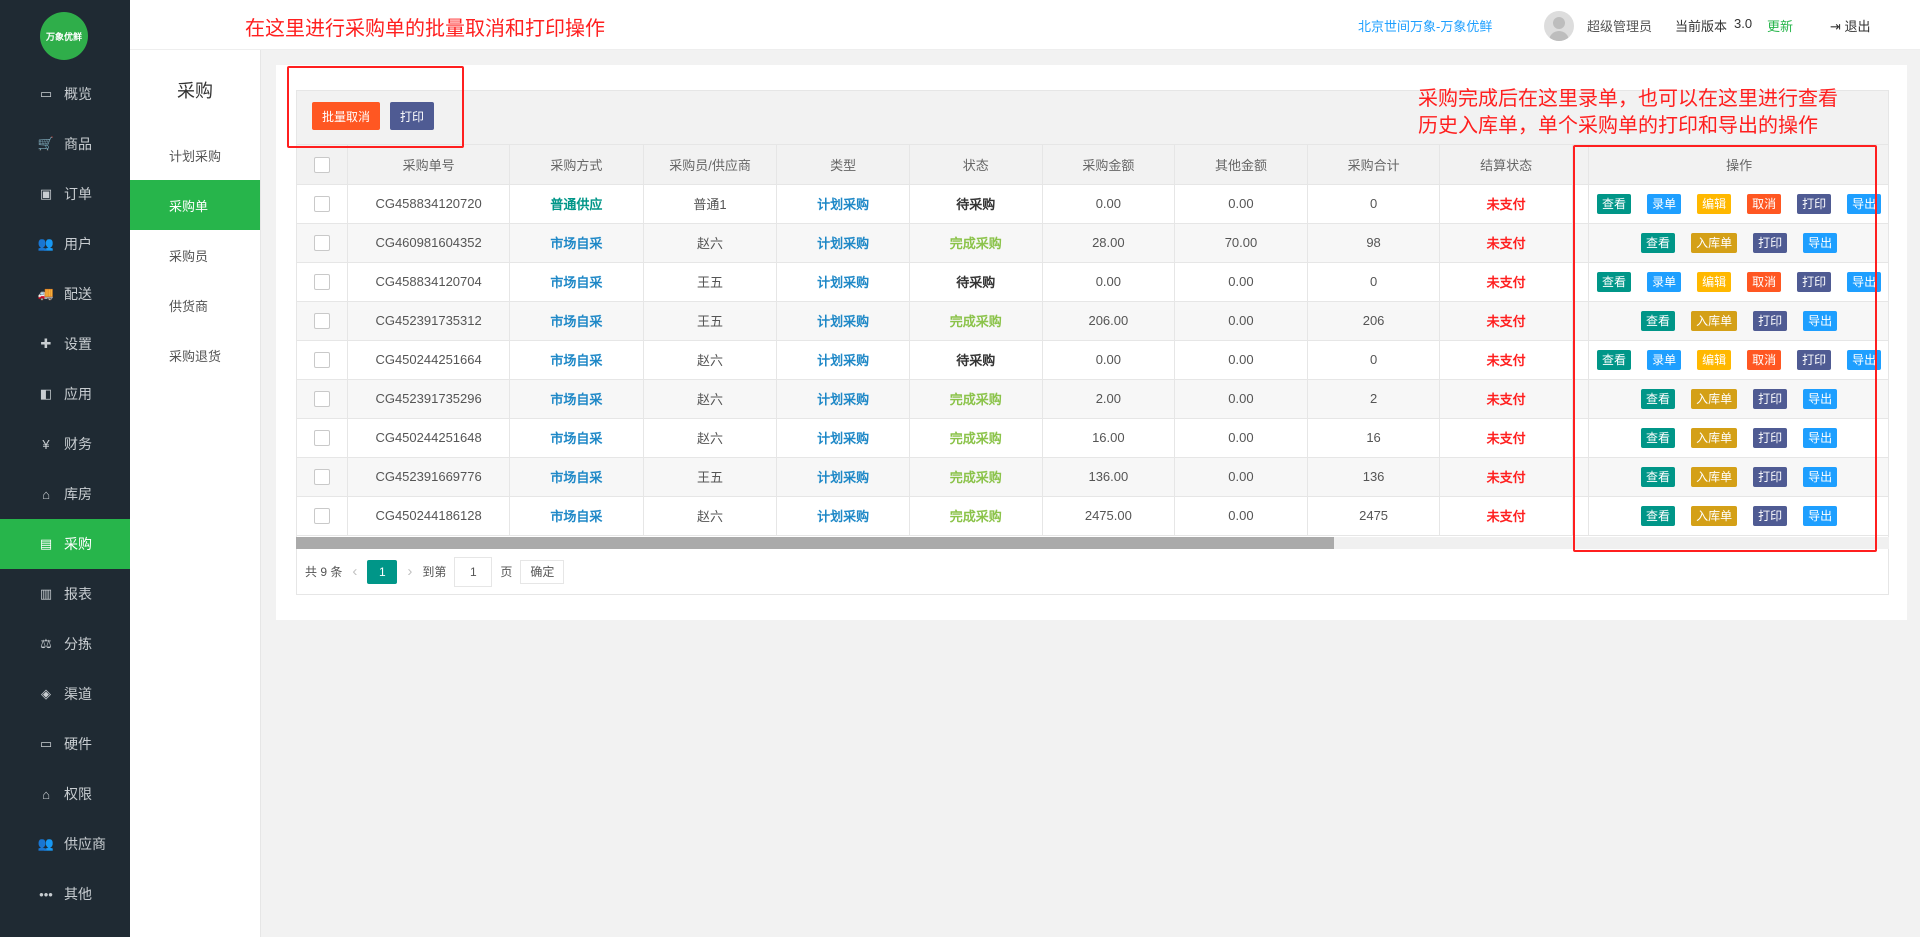 The image size is (1920, 937). Describe the element at coordinates (1109, 282) in the screenshot. I see `amount-cell: 0.00` at that location.